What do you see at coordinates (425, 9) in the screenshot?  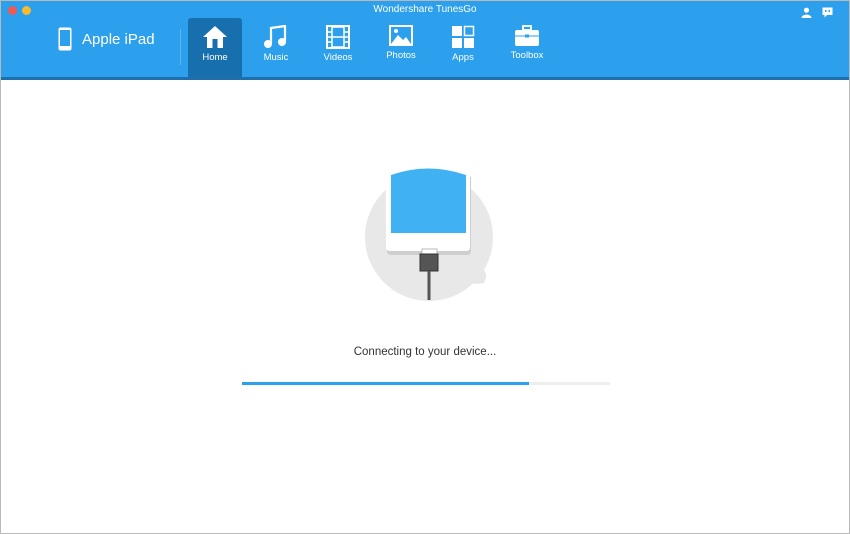 I see `window-title: Wondershare TunesGo` at bounding box center [425, 9].